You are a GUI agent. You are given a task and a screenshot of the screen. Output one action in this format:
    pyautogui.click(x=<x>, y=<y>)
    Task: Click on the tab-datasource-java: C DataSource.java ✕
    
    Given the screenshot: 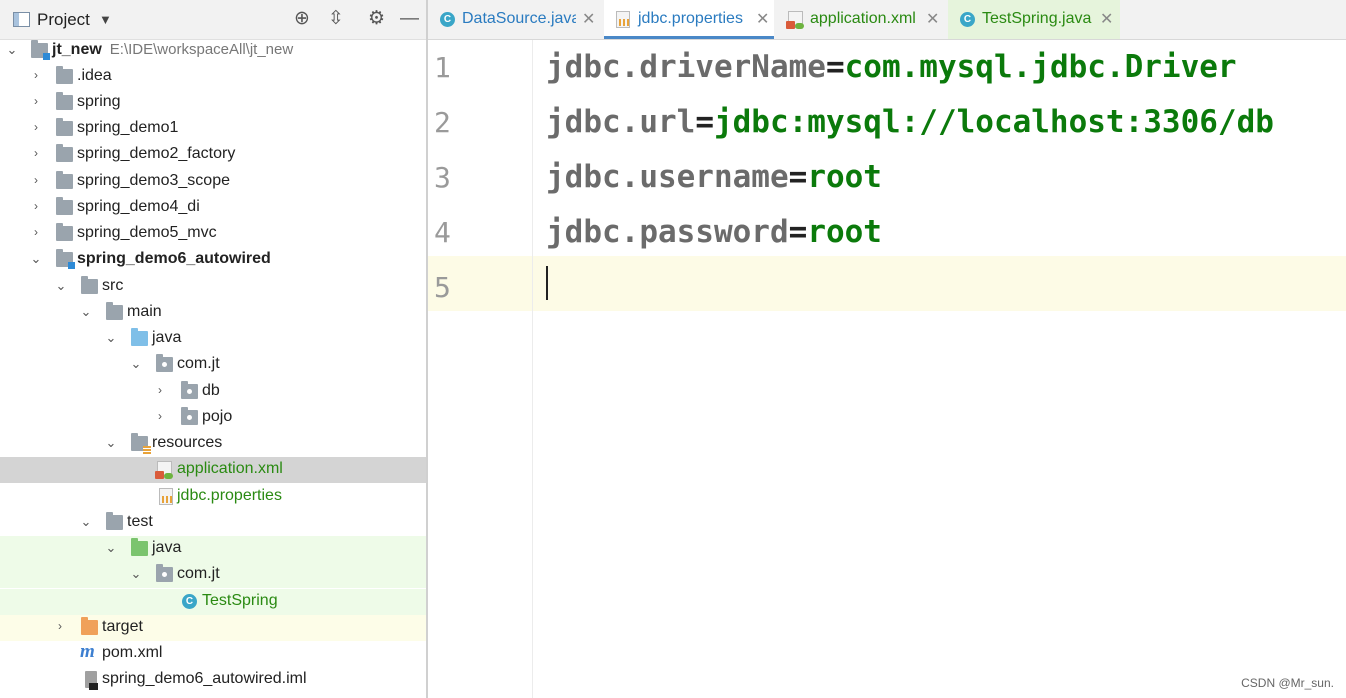 What is the action you would take?
    pyautogui.click(x=515, y=19)
    